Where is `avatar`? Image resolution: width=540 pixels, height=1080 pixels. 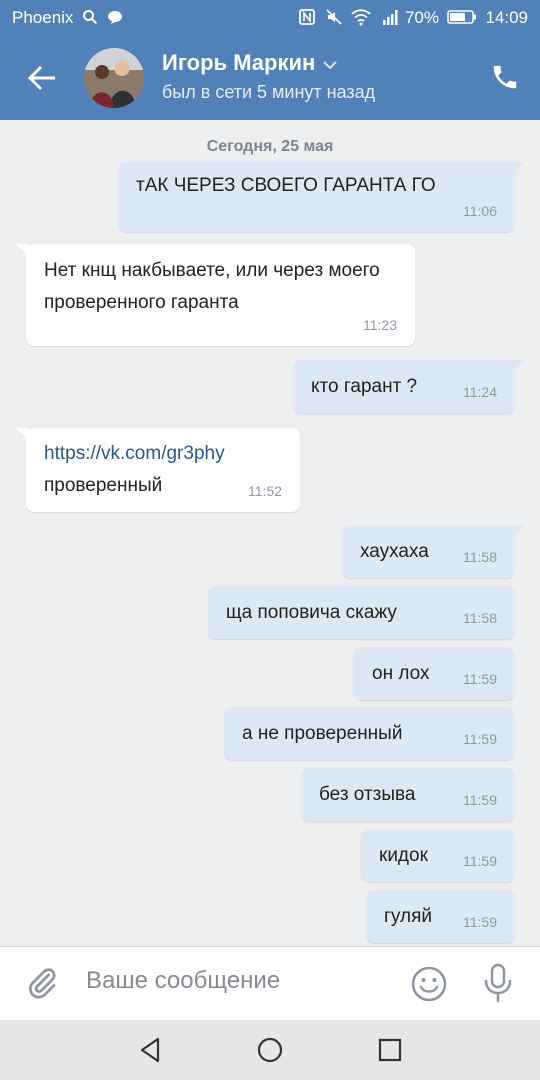 avatar is located at coordinates (114, 78).